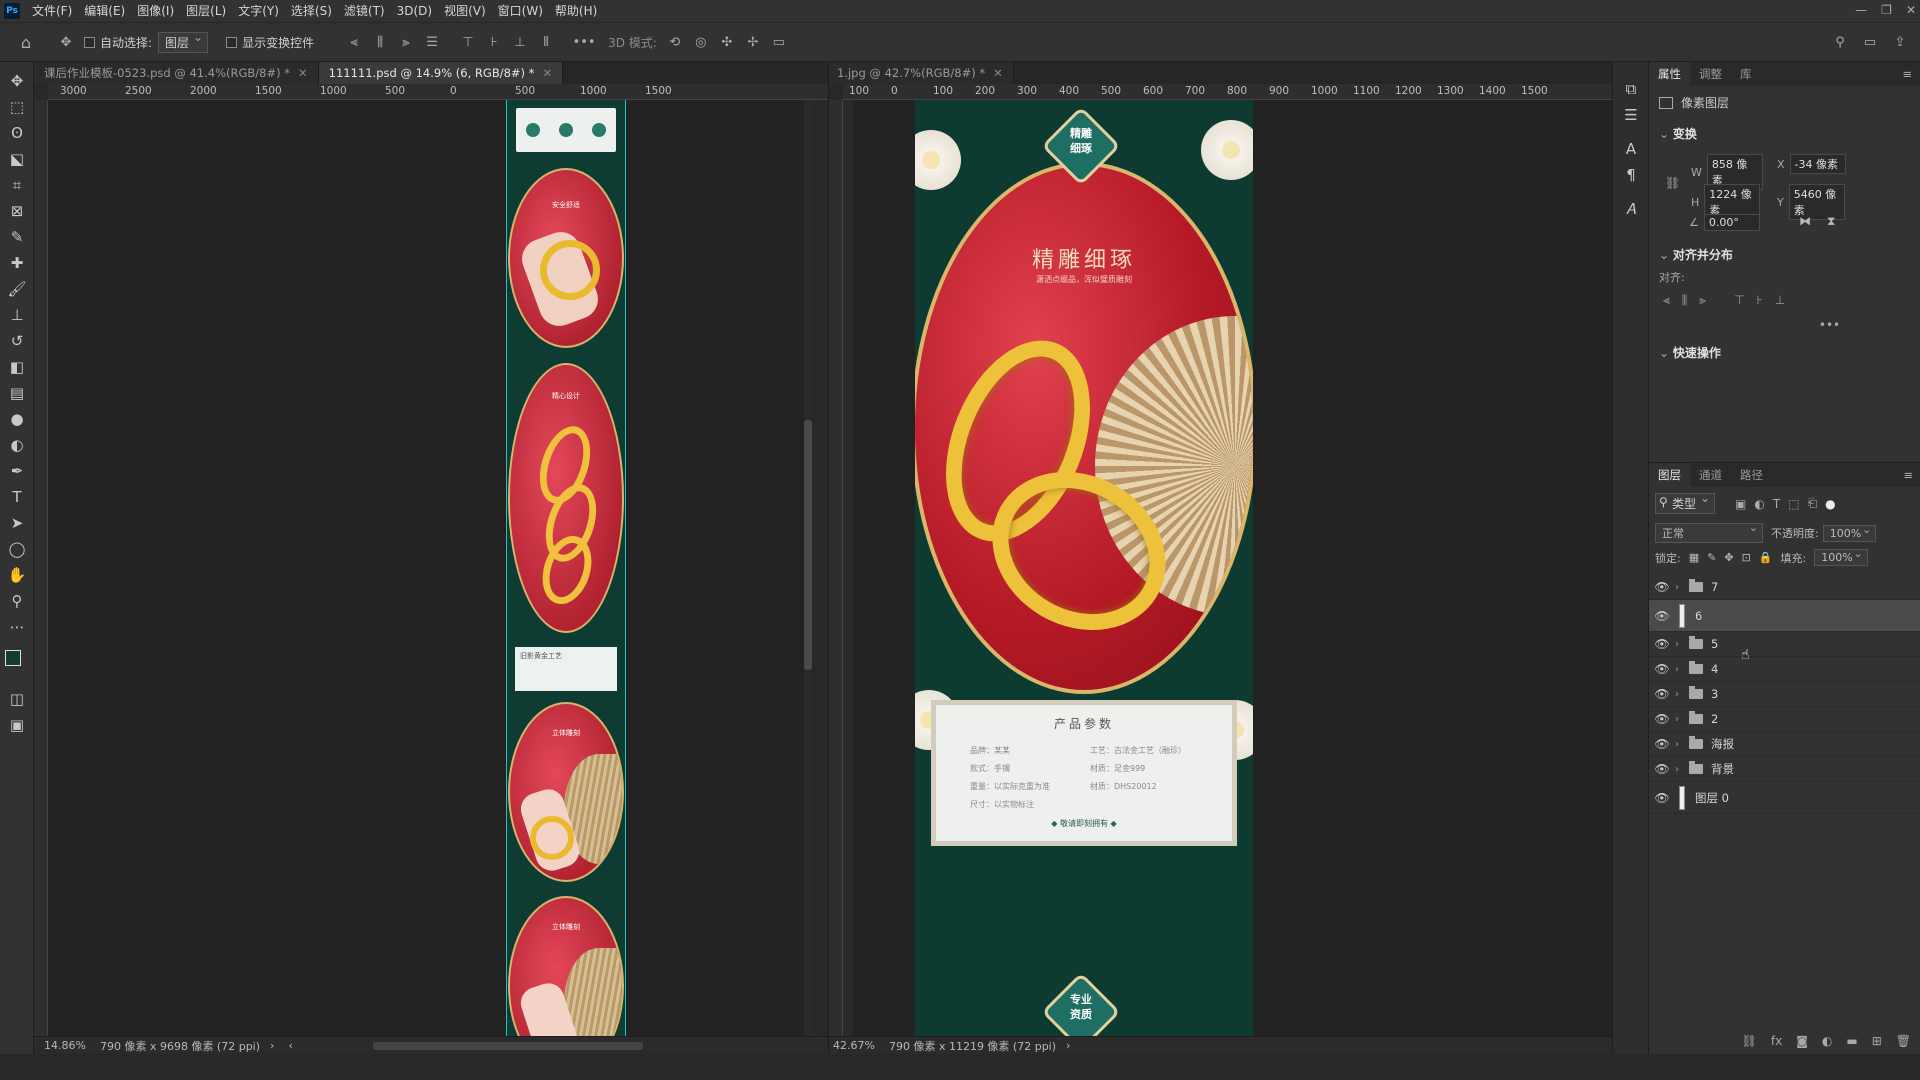 The image size is (1920, 1080). I want to click on layer-name: 图层 0, so click(1712, 798).